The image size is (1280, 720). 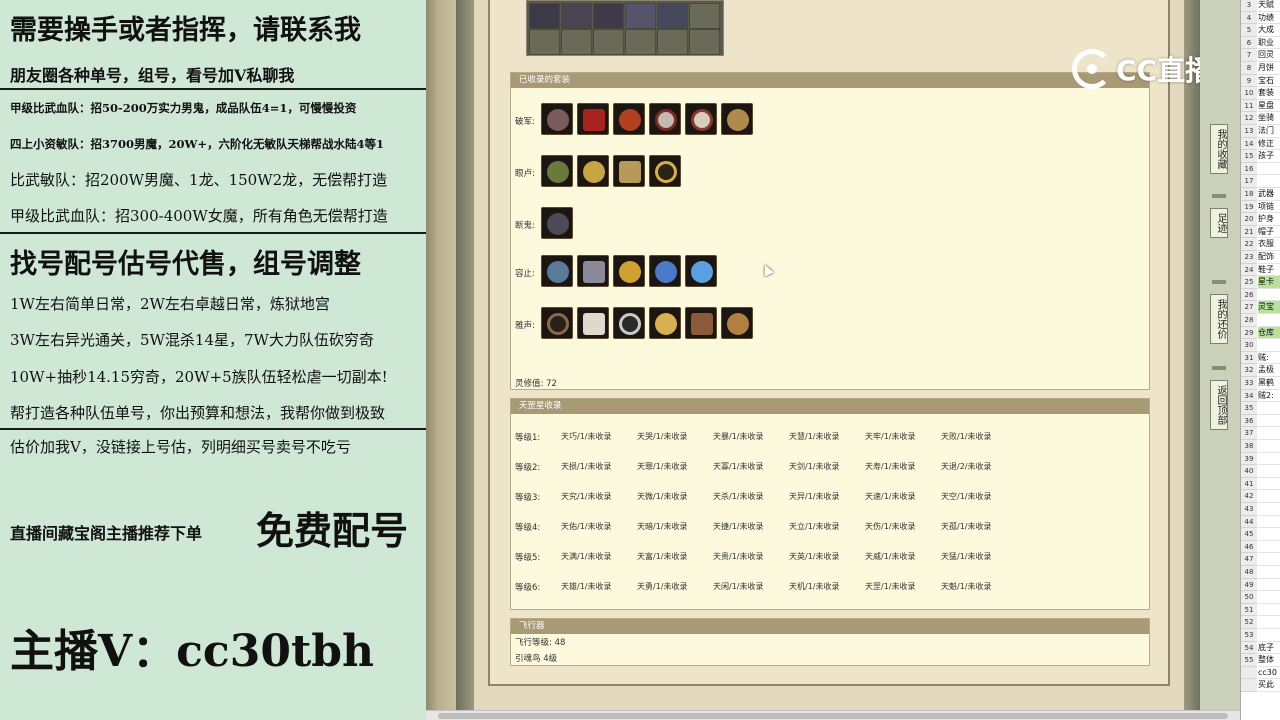 What do you see at coordinates (1269, 106) in the screenshot?
I see `sheet-cell: 星盘` at bounding box center [1269, 106].